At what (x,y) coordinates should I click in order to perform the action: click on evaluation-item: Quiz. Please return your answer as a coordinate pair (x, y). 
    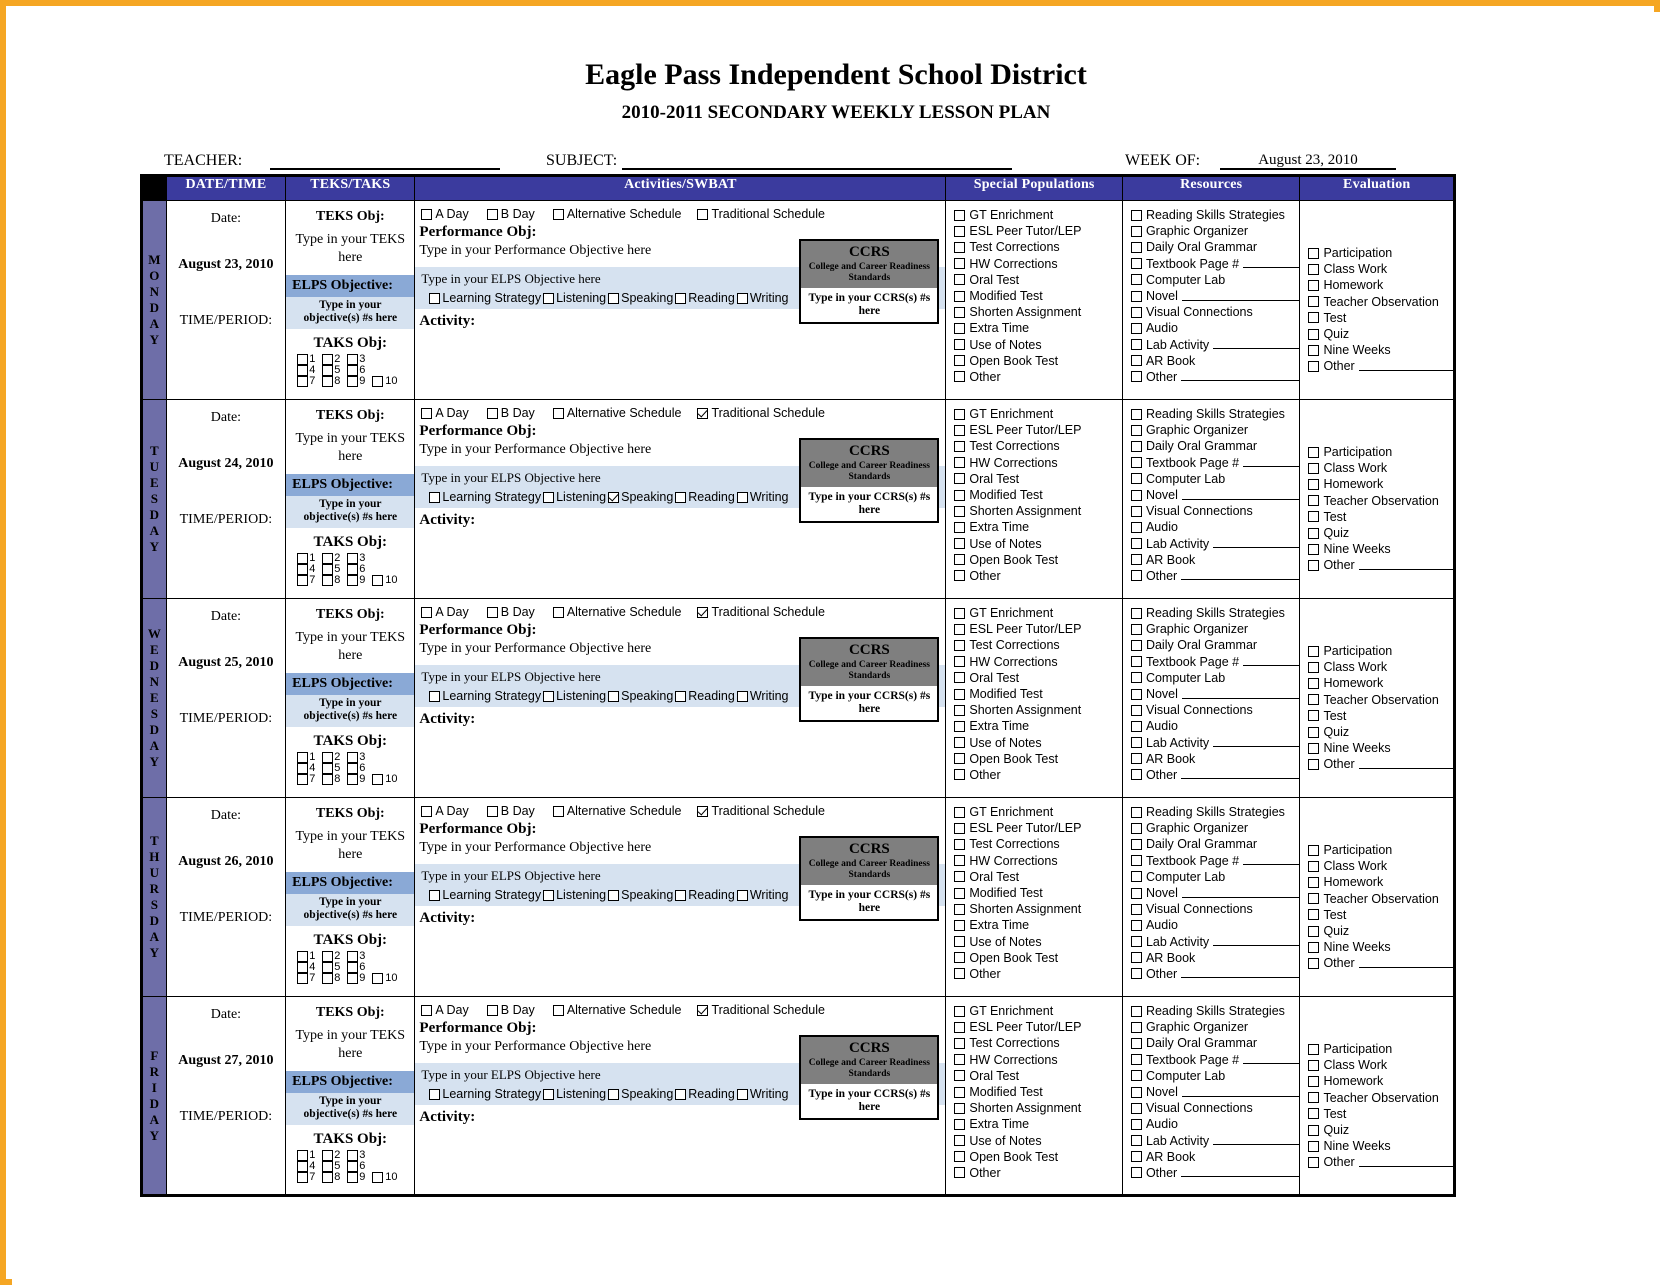
    Looking at the image, I should click on (1380, 931).